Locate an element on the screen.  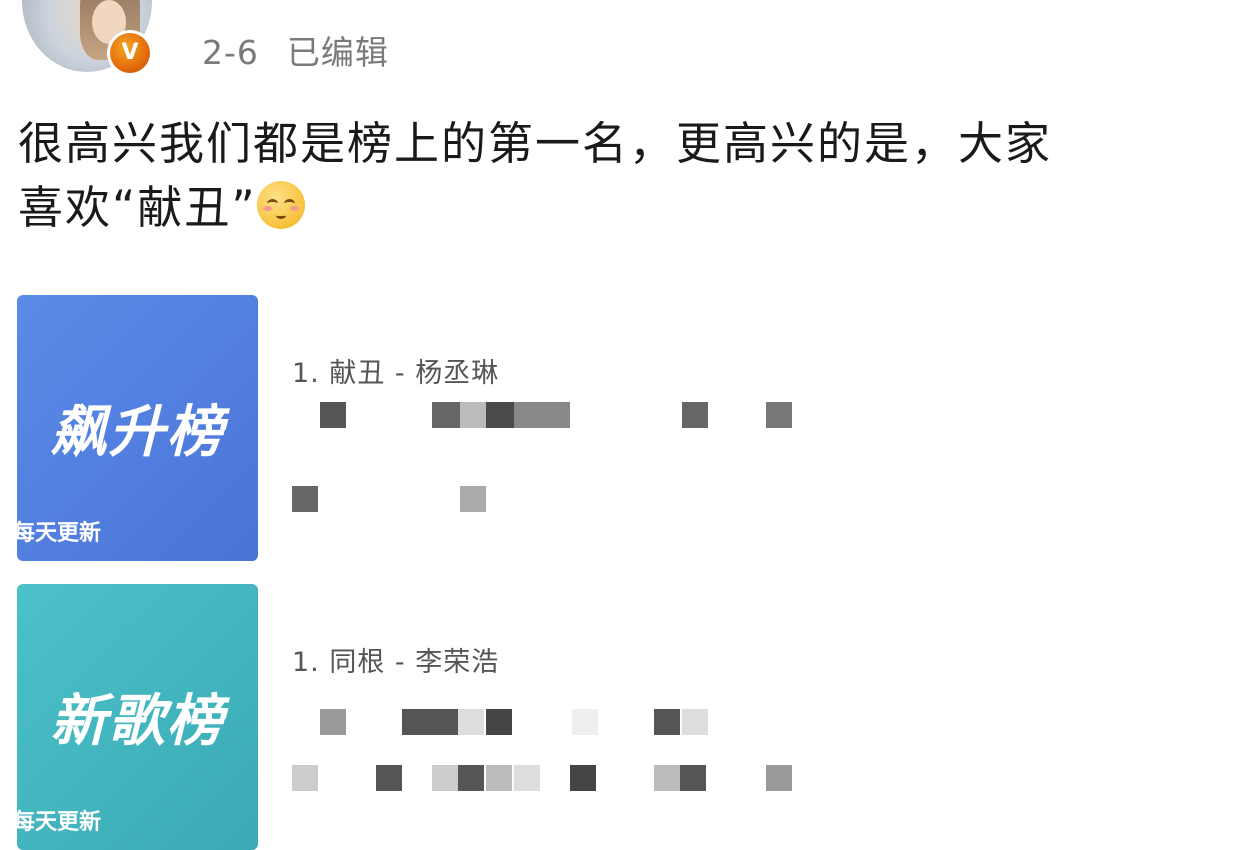
track-title-surge: 1. 献丑 - 杨丞琳 is located at coordinates (395, 370).